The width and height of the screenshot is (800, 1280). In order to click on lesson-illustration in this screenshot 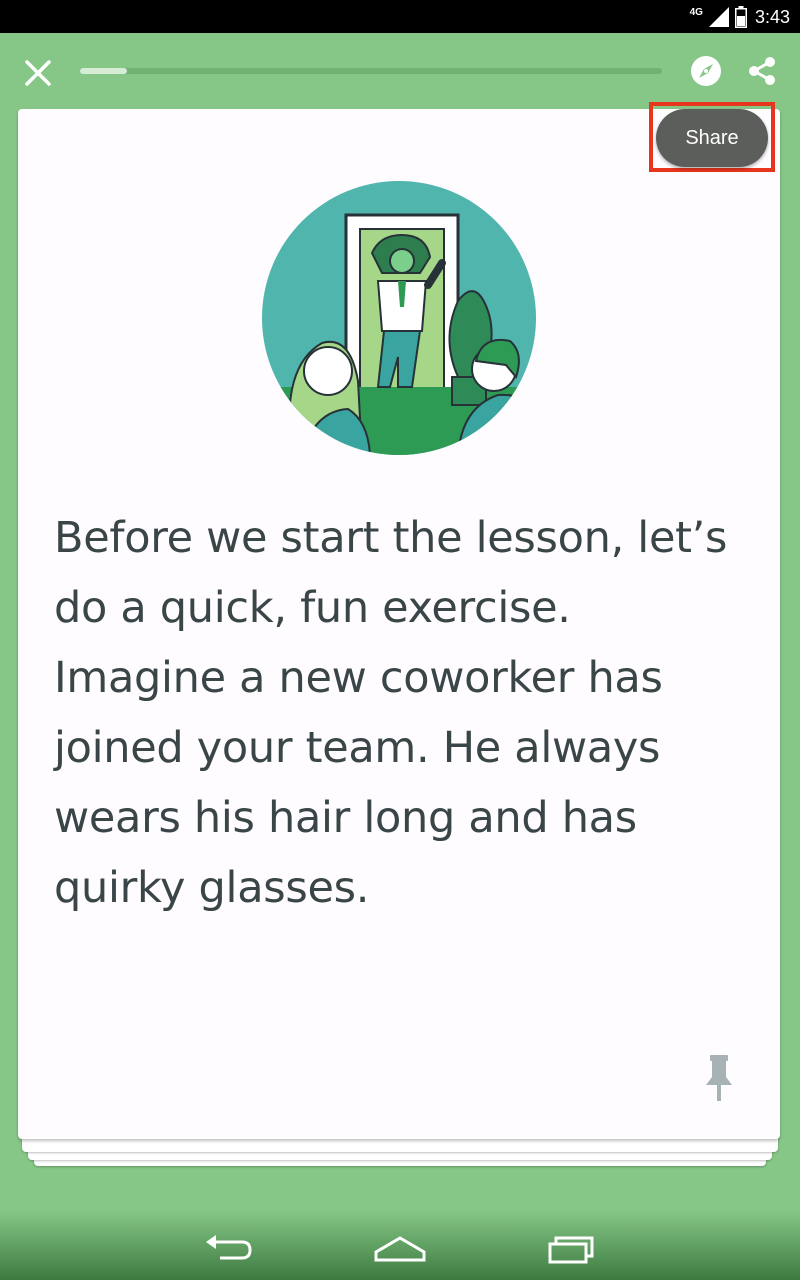, I will do `click(399, 318)`.